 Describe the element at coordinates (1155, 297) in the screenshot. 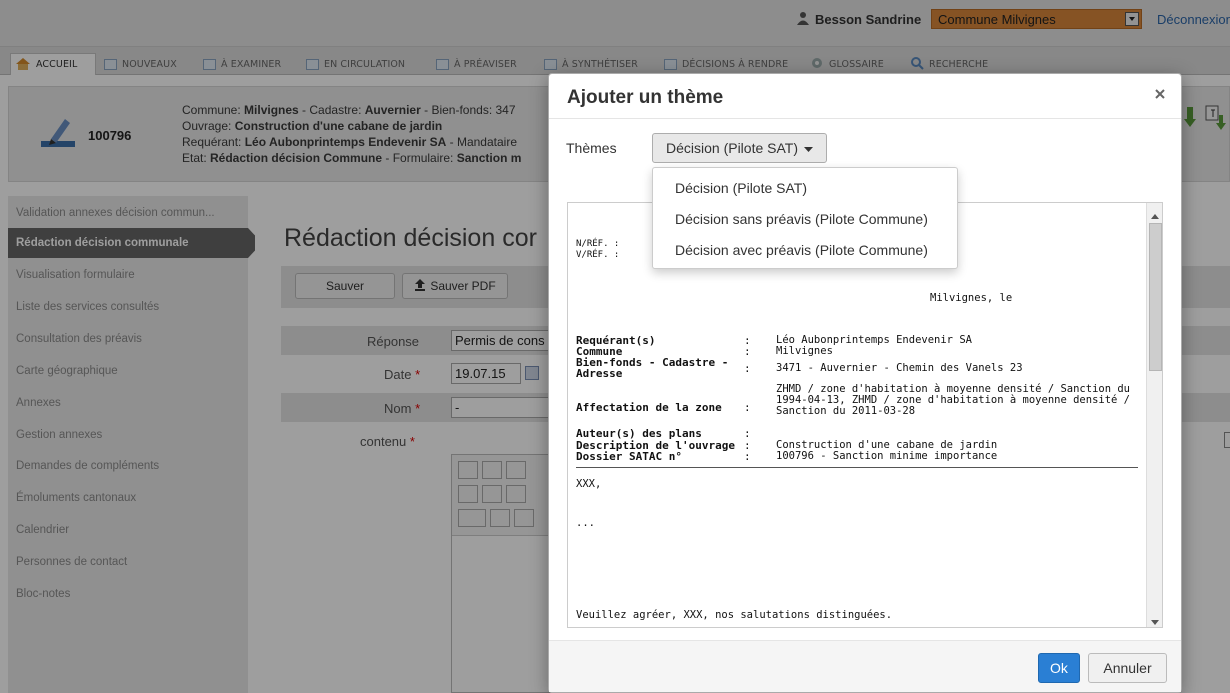

I see `scroll-thumb` at that location.